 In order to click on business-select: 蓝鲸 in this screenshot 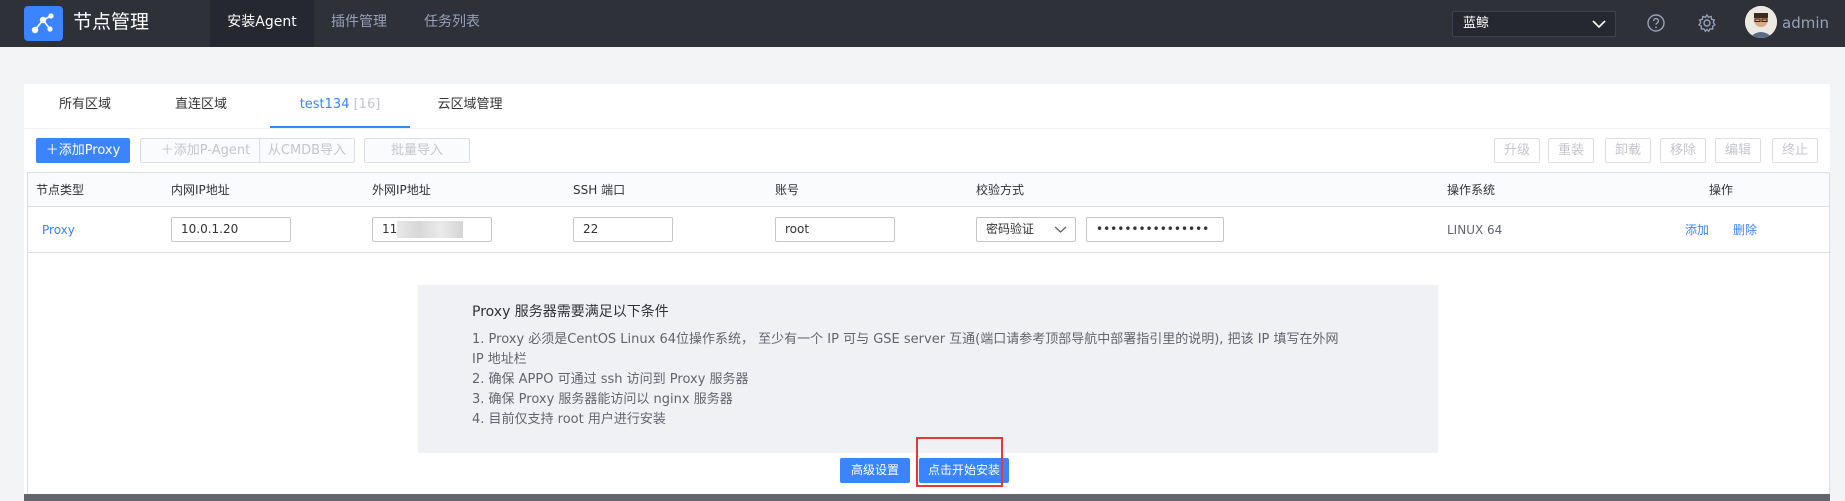, I will do `click(1534, 24)`.